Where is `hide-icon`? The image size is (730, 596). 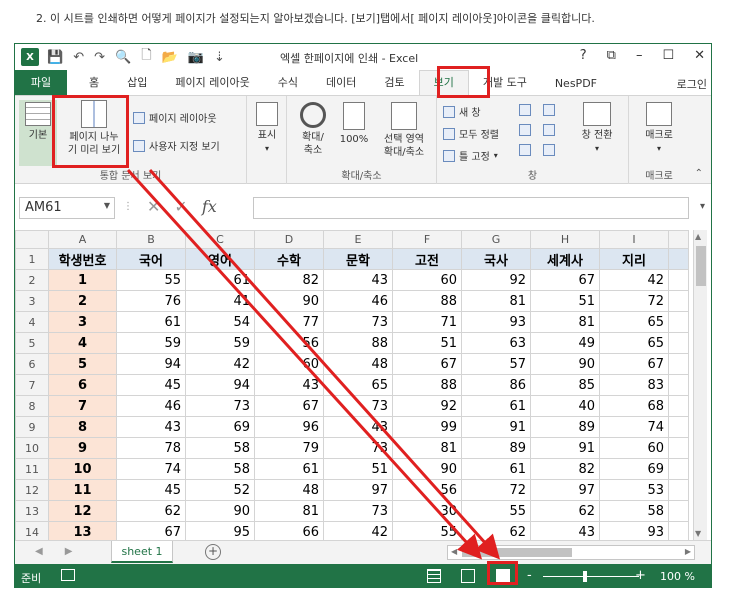 hide-icon is located at coordinates (525, 130).